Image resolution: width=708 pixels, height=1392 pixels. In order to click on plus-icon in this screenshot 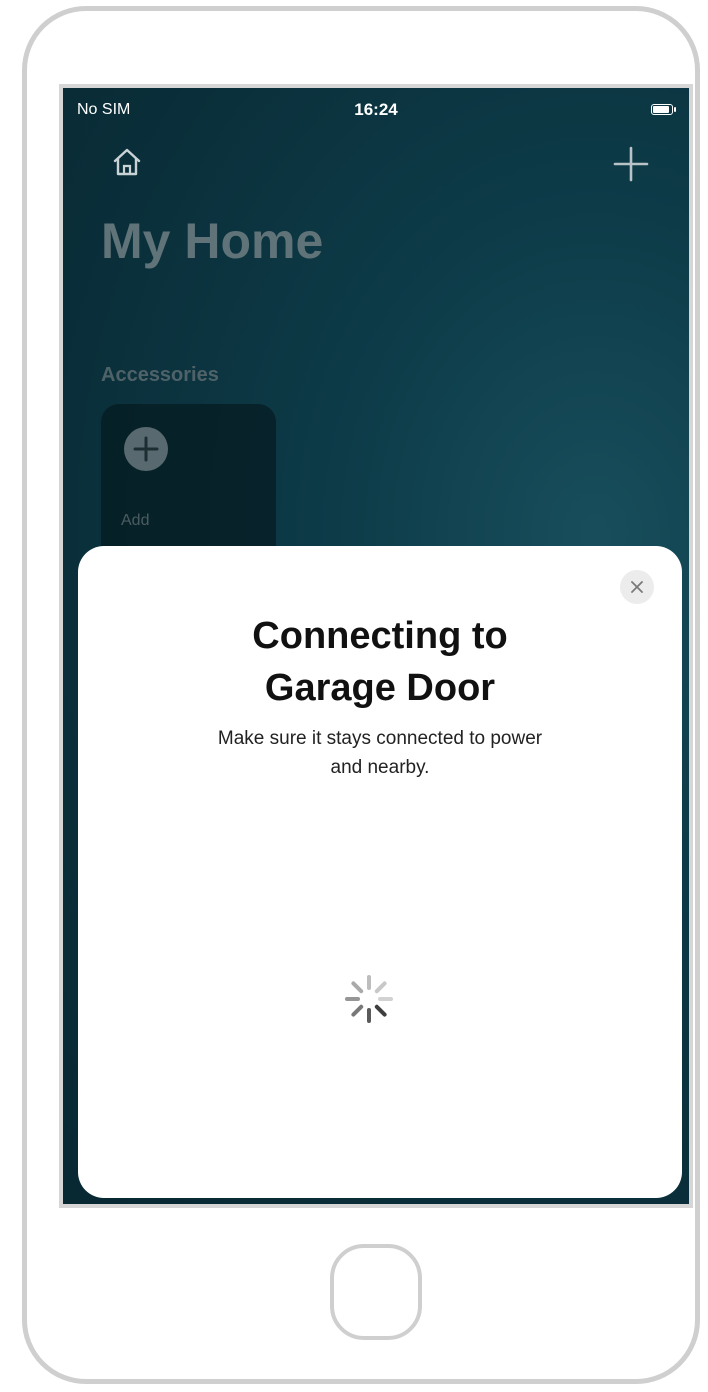, I will do `click(631, 164)`.